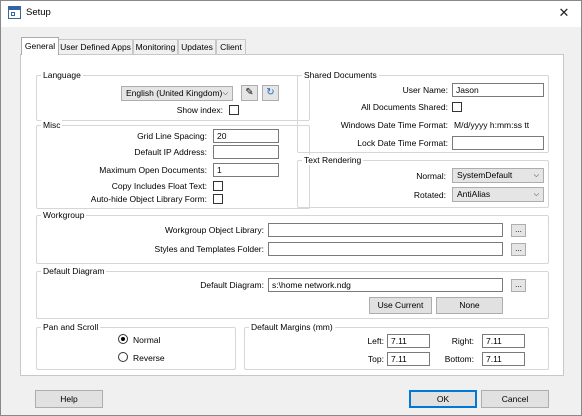  What do you see at coordinates (174, 93) in the screenshot?
I see `language-select-value: English (United Kingdom)` at bounding box center [174, 93].